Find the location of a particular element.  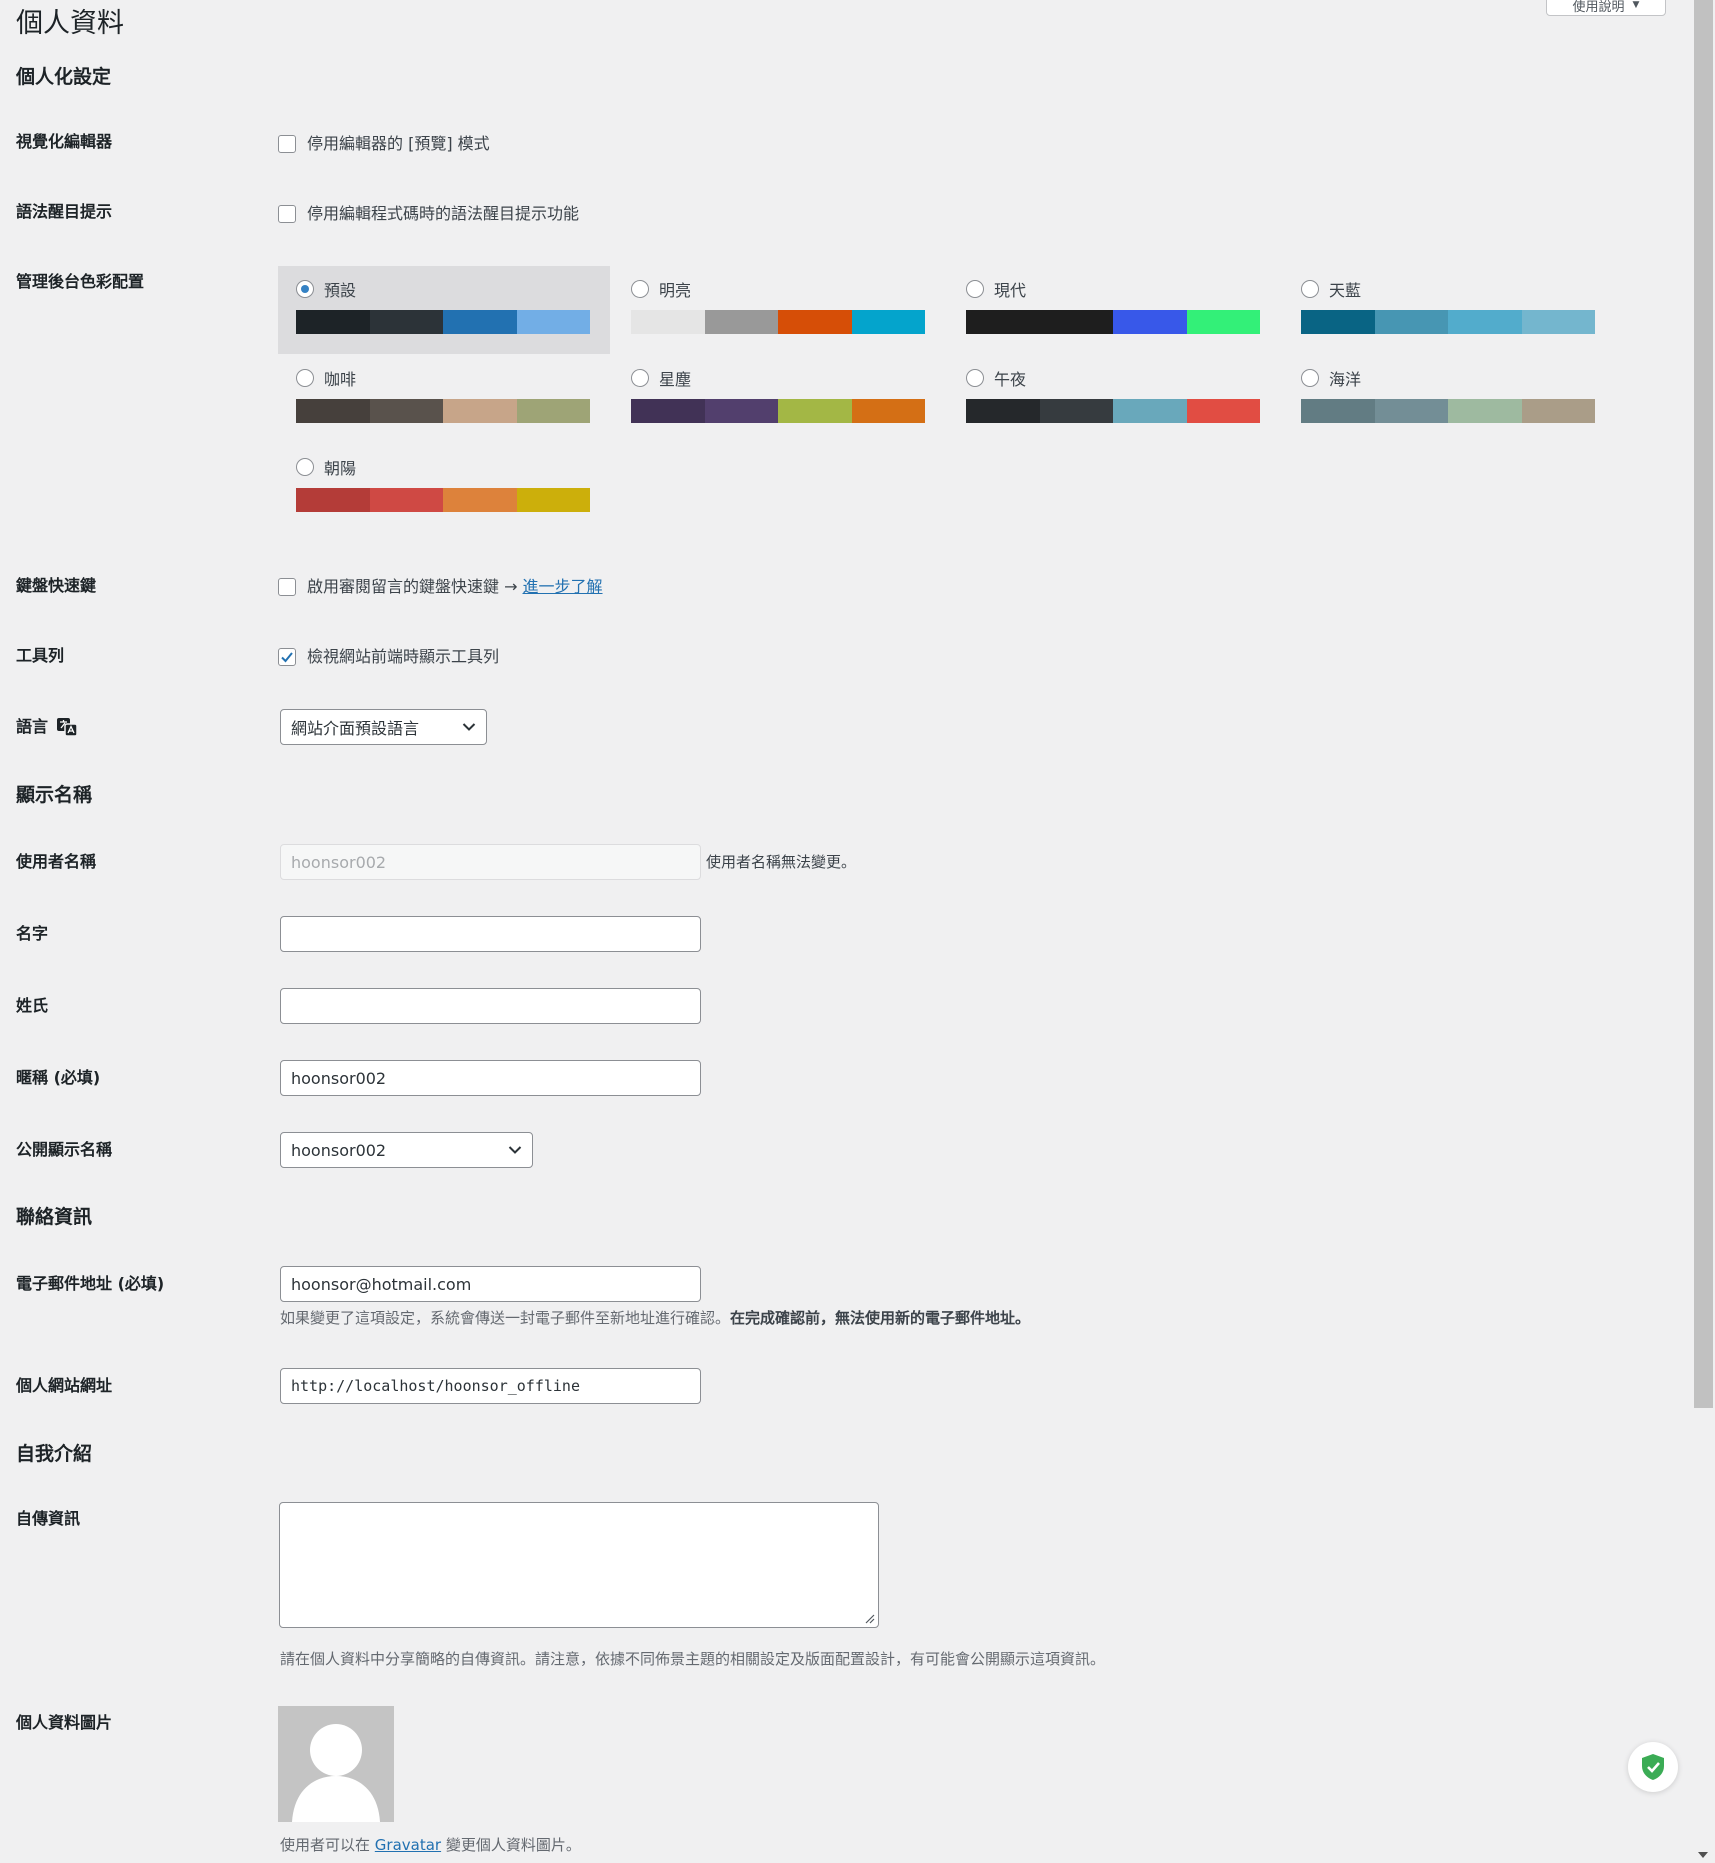

nickname-value: hoonsor002 is located at coordinates (339, 1078).